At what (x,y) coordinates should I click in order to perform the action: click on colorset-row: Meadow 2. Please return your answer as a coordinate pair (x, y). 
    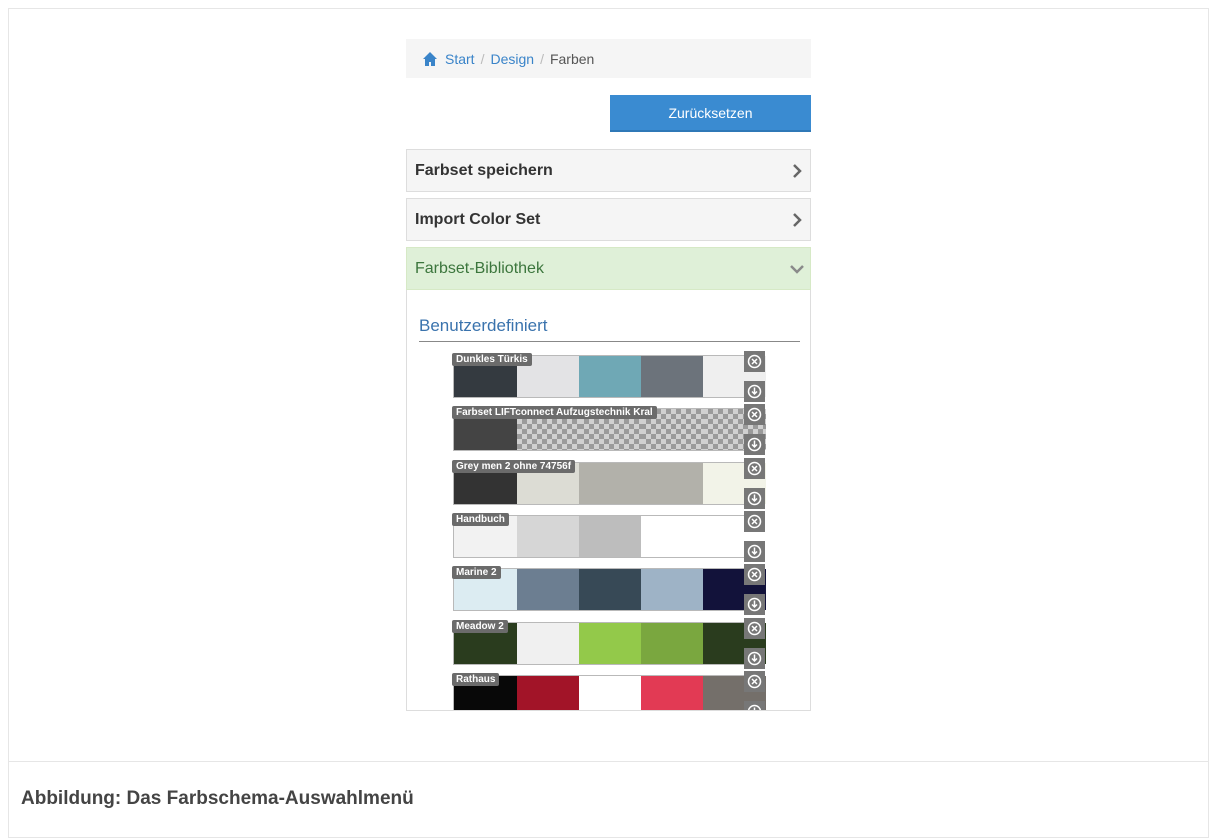
    Looking at the image, I should click on (609, 642).